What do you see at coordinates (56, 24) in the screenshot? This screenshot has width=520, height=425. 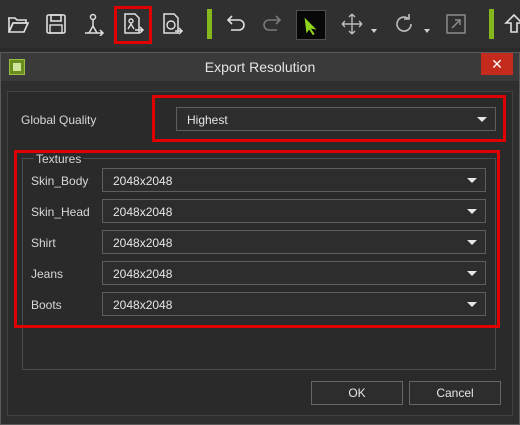 I see `save-icon` at bounding box center [56, 24].